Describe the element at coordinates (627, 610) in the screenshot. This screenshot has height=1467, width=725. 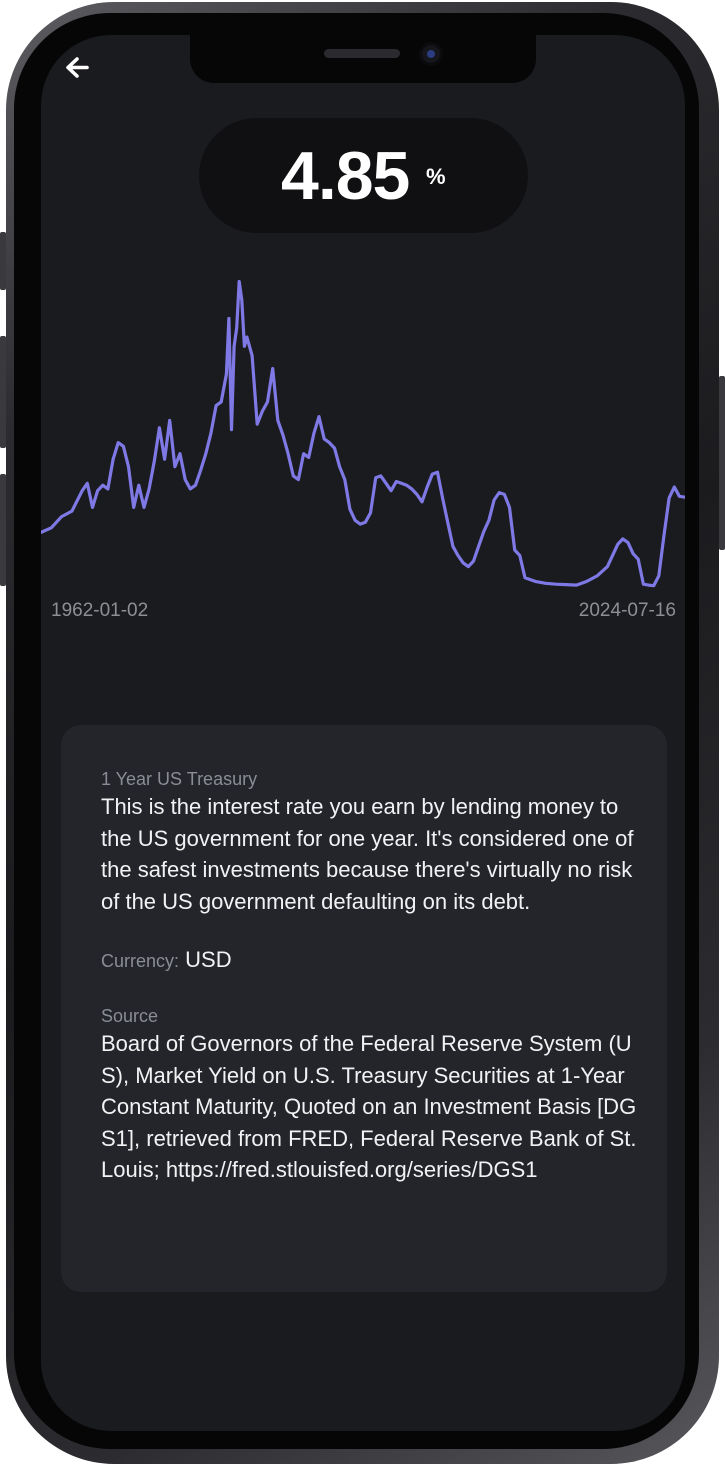
I see `chart-end-date: 2024-07-16` at that location.